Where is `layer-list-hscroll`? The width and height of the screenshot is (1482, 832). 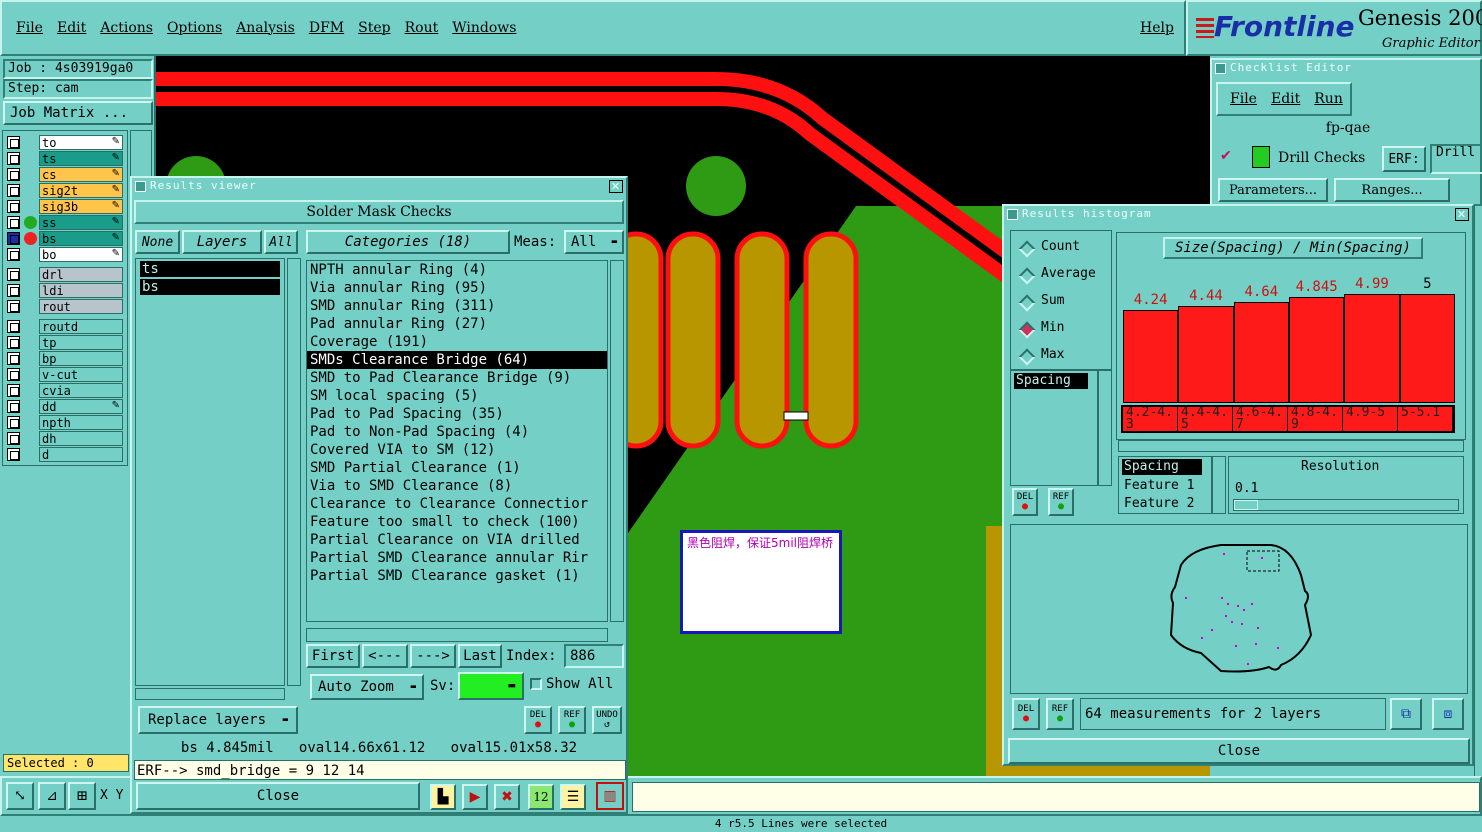 layer-list-hscroll is located at coordinates (210, 694).